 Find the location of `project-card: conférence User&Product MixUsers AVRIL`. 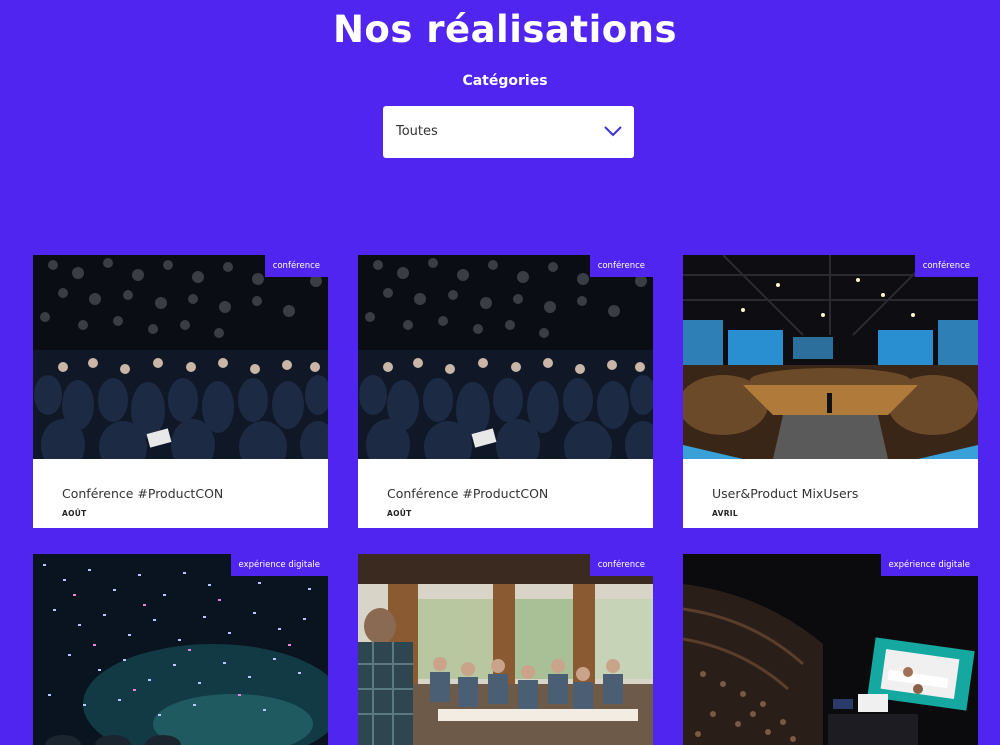

project-card: conférence User&Product MixUsers AVRIL is located at coordinates (830, 391).